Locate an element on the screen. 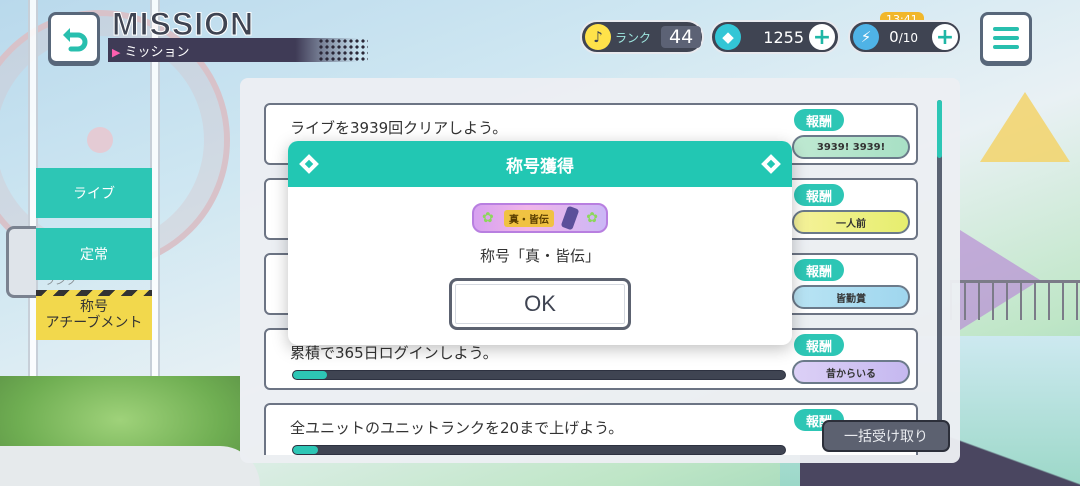 The image size is (1080, 486). ok-button: OK is located at coordinates (540, 304).